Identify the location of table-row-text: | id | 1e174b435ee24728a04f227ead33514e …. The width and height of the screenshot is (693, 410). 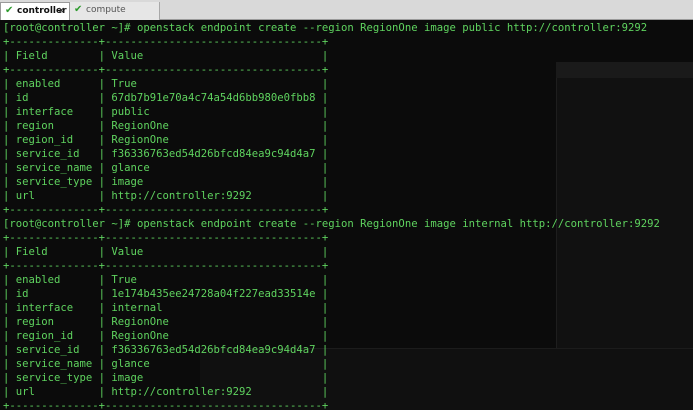
(166, 294).